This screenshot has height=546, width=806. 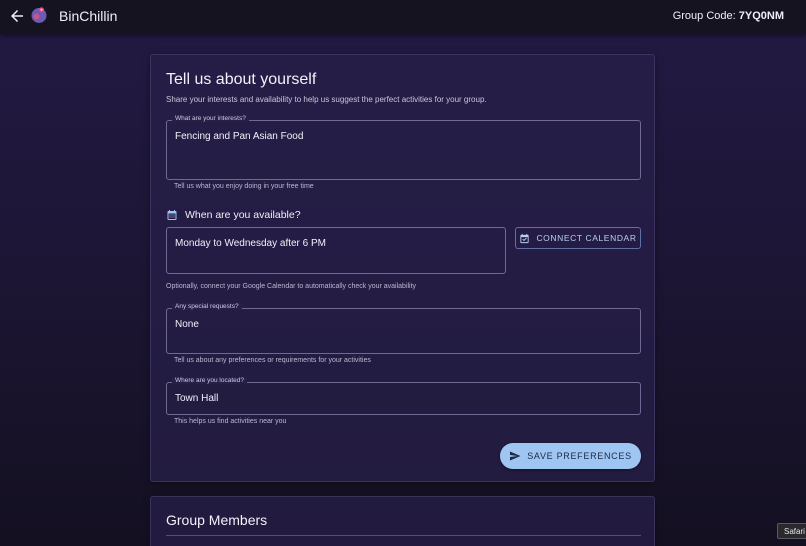 What do you see at coordinates (403, 17) in the screenshot?
I see `app-bar: BinChillin Group Code: 7YQ0NM` at bounding box center [403, 17].